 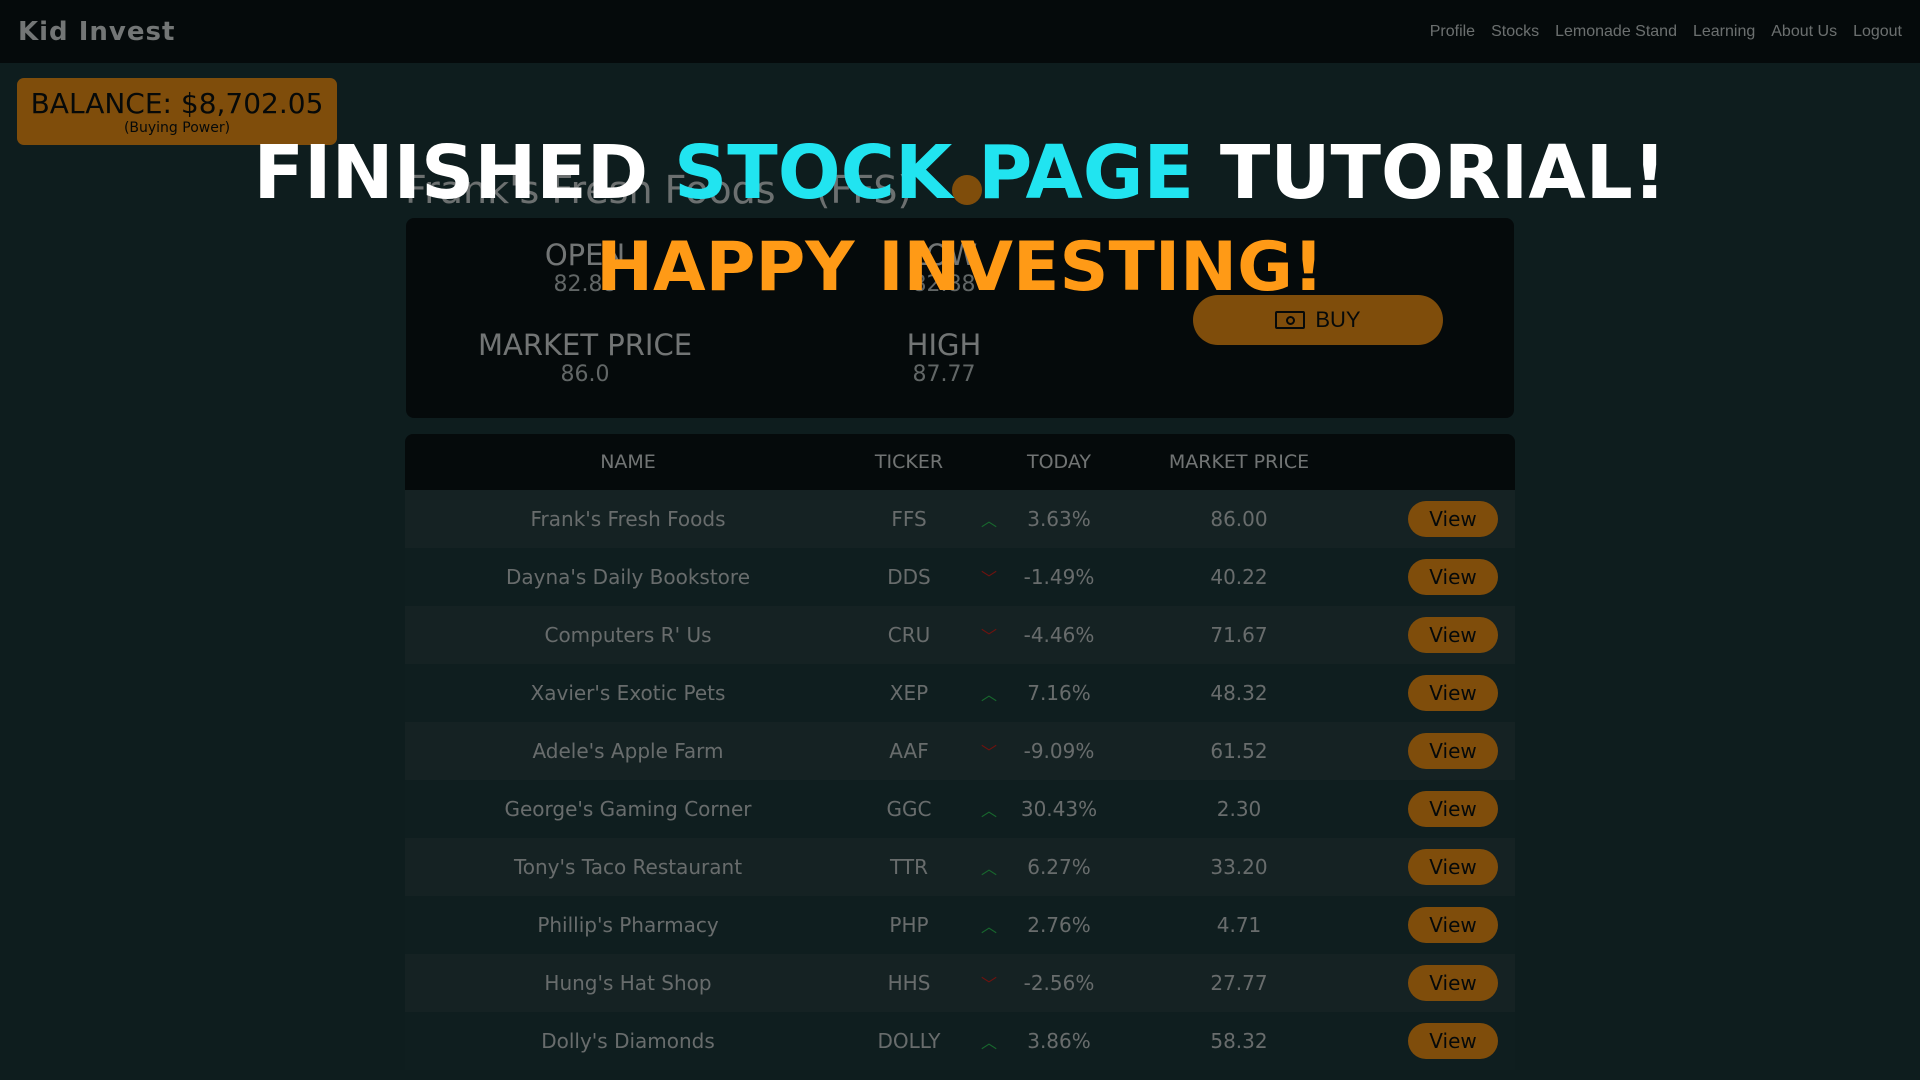 I want to click on tutorial-subtitle: HAPPY INVESTING!, so click(x=960, y=267).